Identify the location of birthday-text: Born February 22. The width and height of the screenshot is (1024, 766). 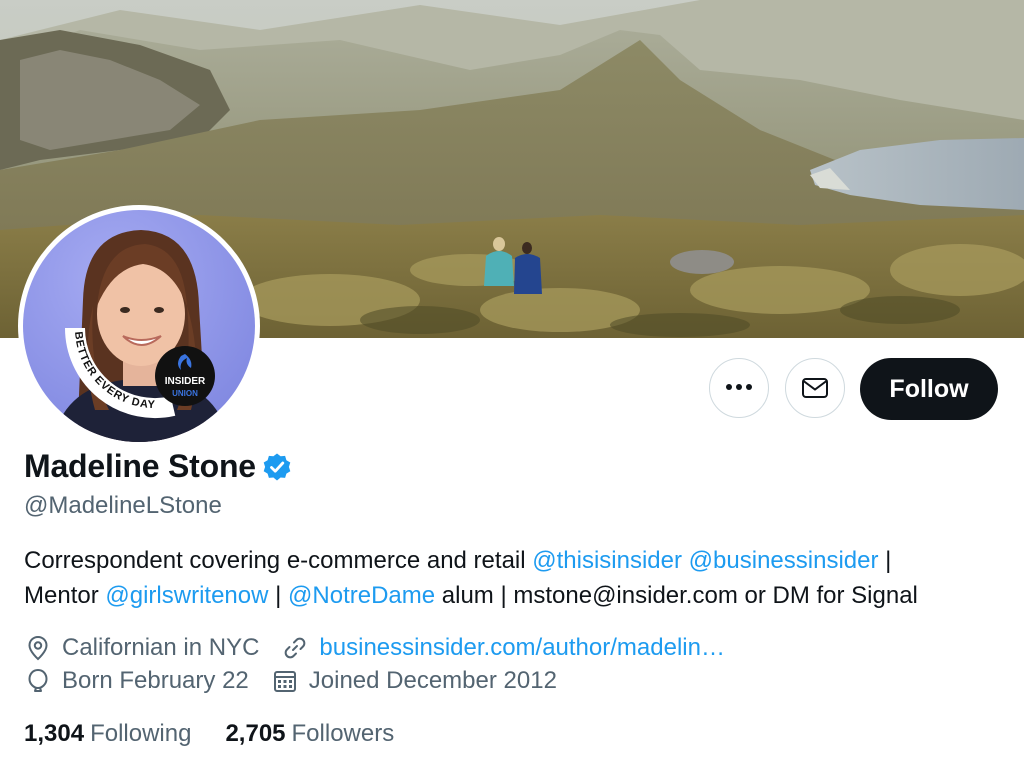
(155, 680).